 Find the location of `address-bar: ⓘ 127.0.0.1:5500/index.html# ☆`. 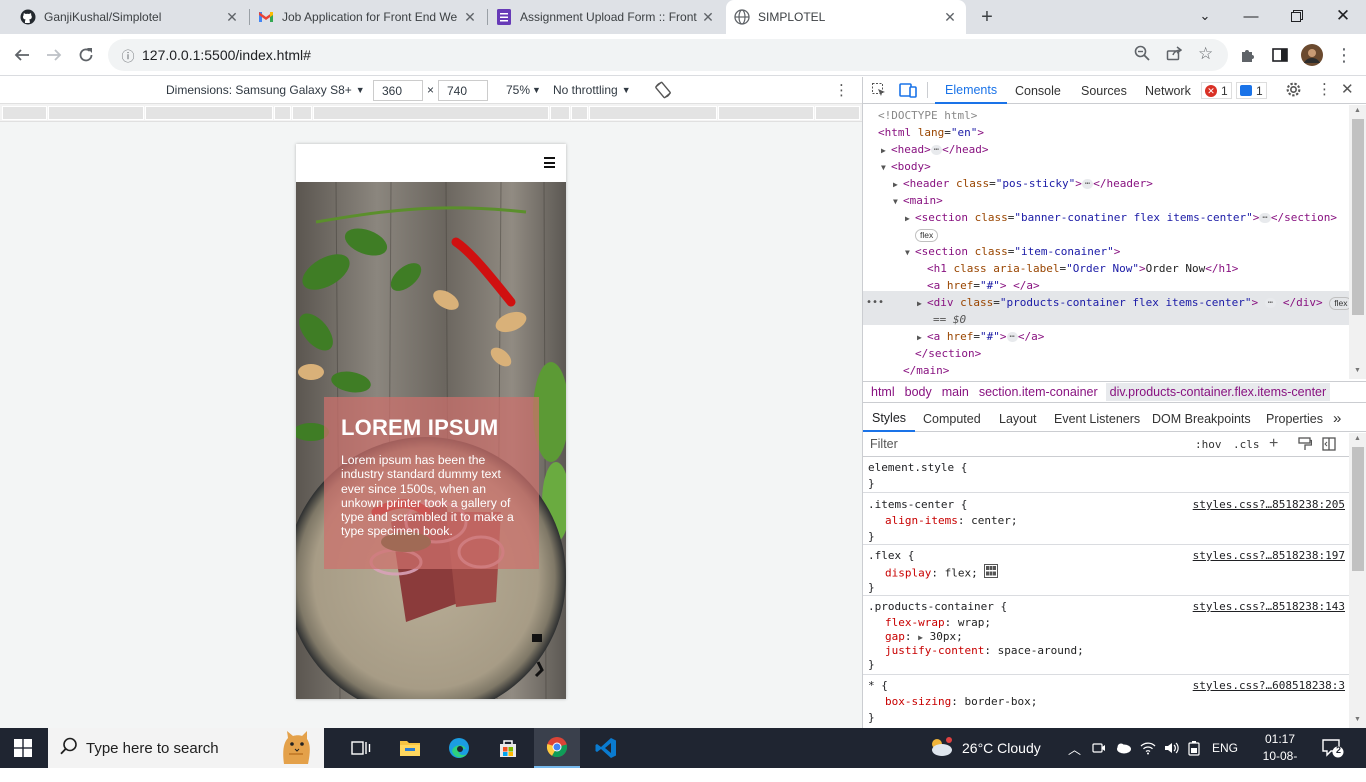

address-bar: ⓘ 127.0.0.1:5500/index.html# ☆ is located at coordinates (668, 55).